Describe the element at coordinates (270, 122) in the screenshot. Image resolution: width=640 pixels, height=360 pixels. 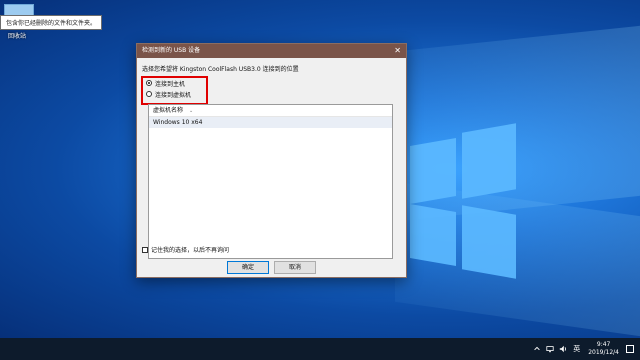
I see `vm-list-item: Windows 10 x64` at that location.